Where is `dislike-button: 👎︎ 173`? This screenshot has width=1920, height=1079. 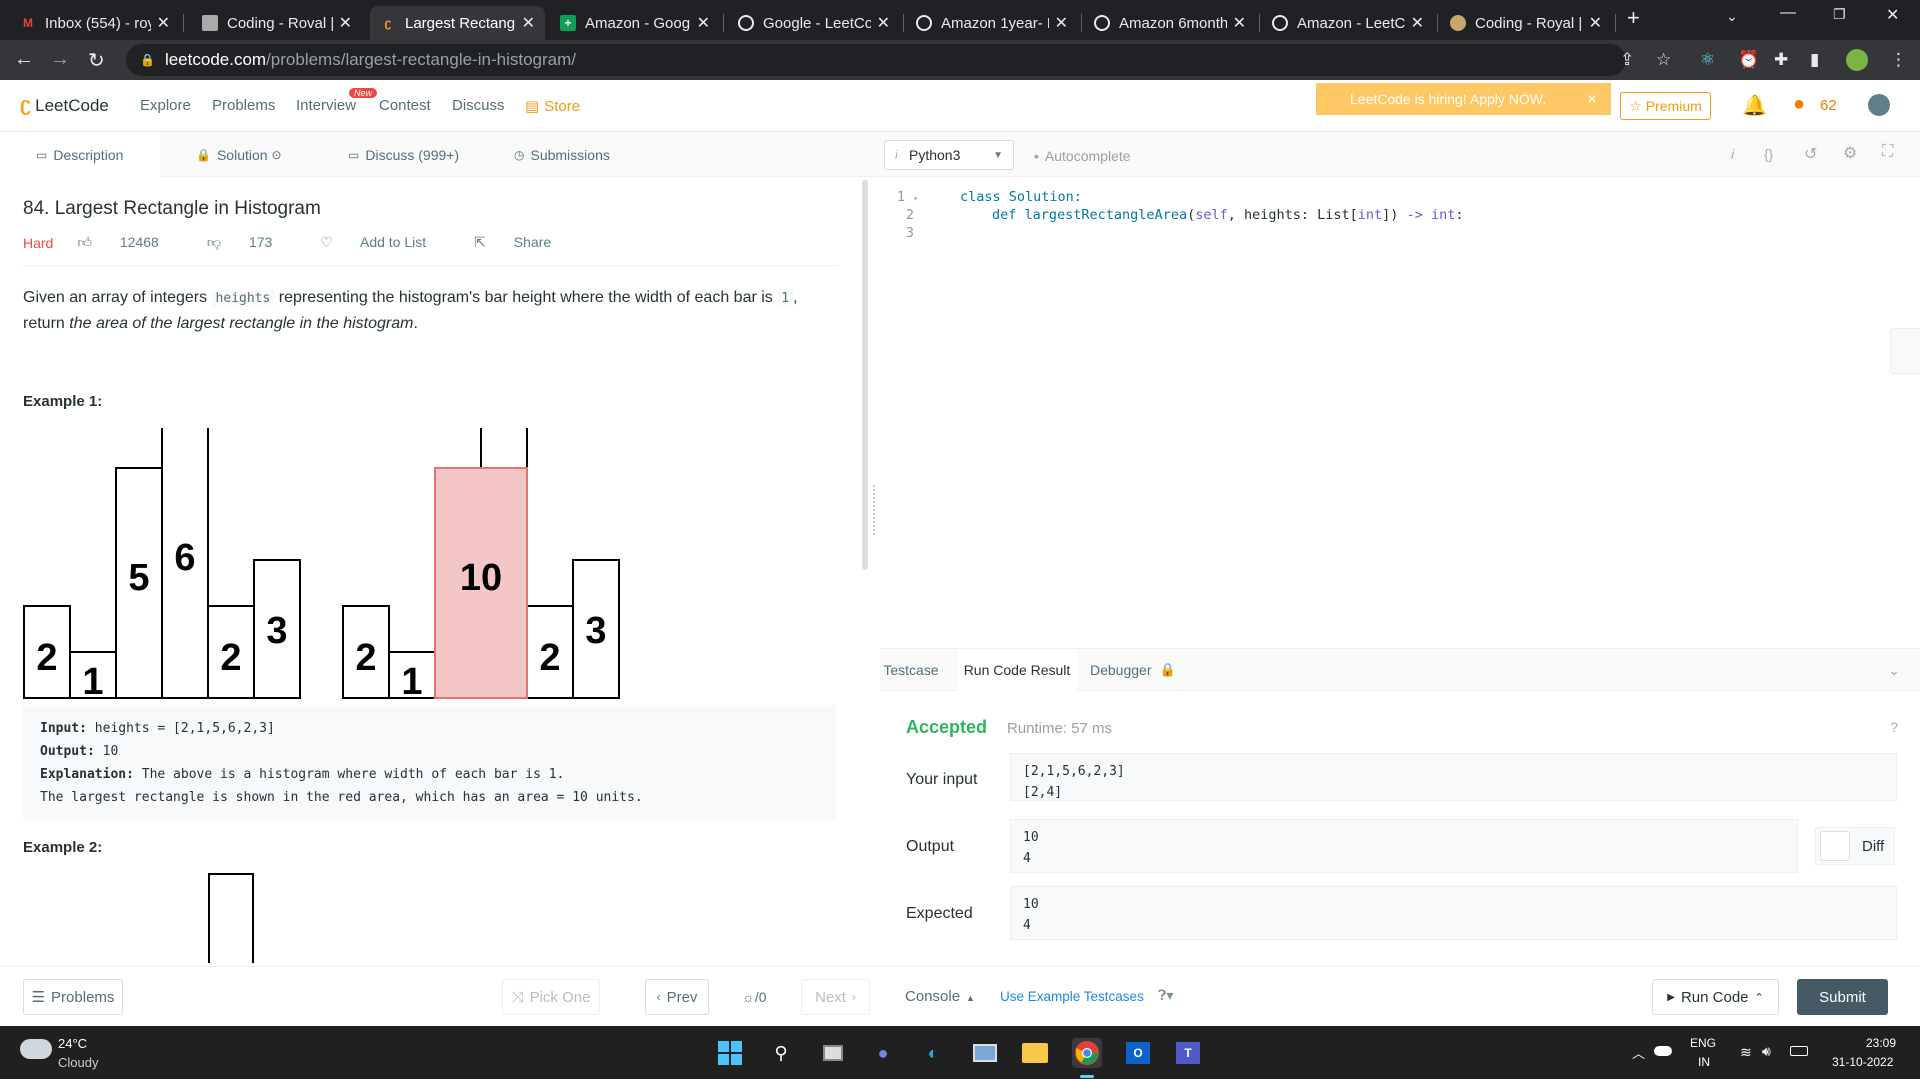
dislike-button: 👎︎ 173 is located at coordinates (251, 242).